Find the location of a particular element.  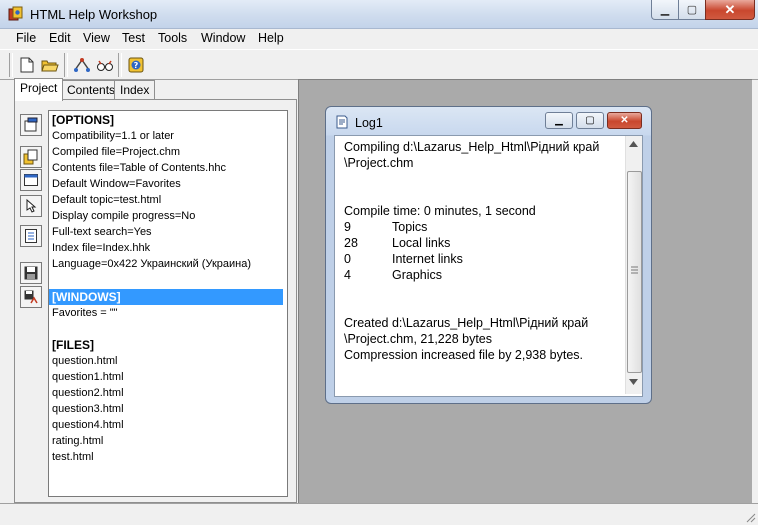

log-restore-button: ▢ is located at coordinates (590, 120).